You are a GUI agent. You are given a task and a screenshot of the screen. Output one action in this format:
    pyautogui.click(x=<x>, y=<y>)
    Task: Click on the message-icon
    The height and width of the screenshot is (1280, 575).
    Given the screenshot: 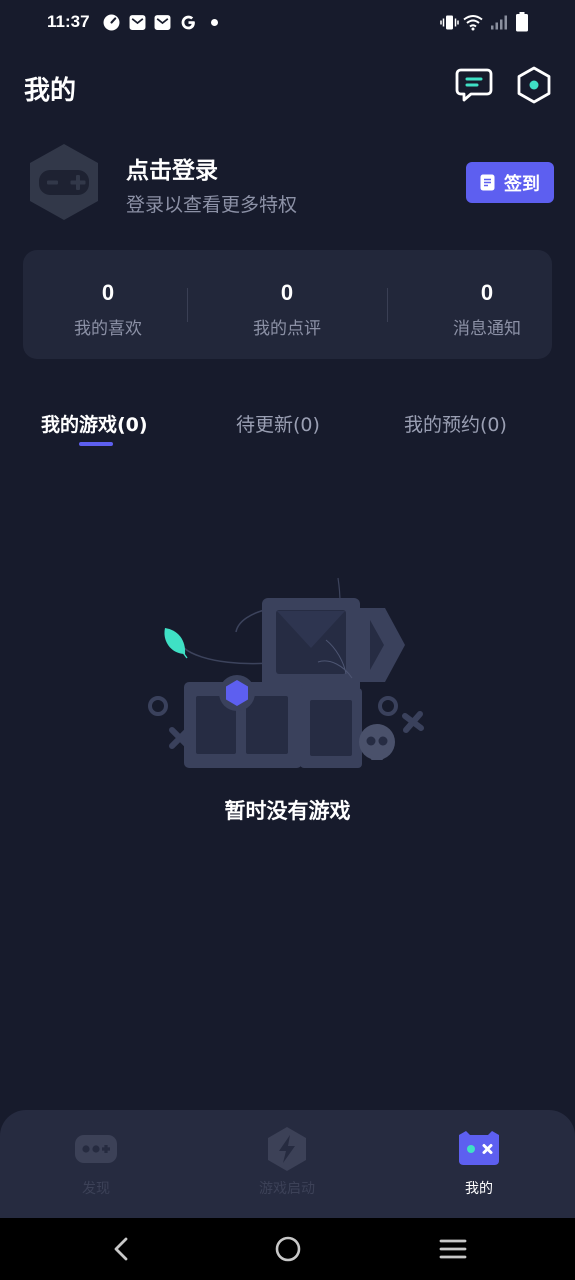 What is the action you would take?
    pyautogui.click(x=474, y=85)
    